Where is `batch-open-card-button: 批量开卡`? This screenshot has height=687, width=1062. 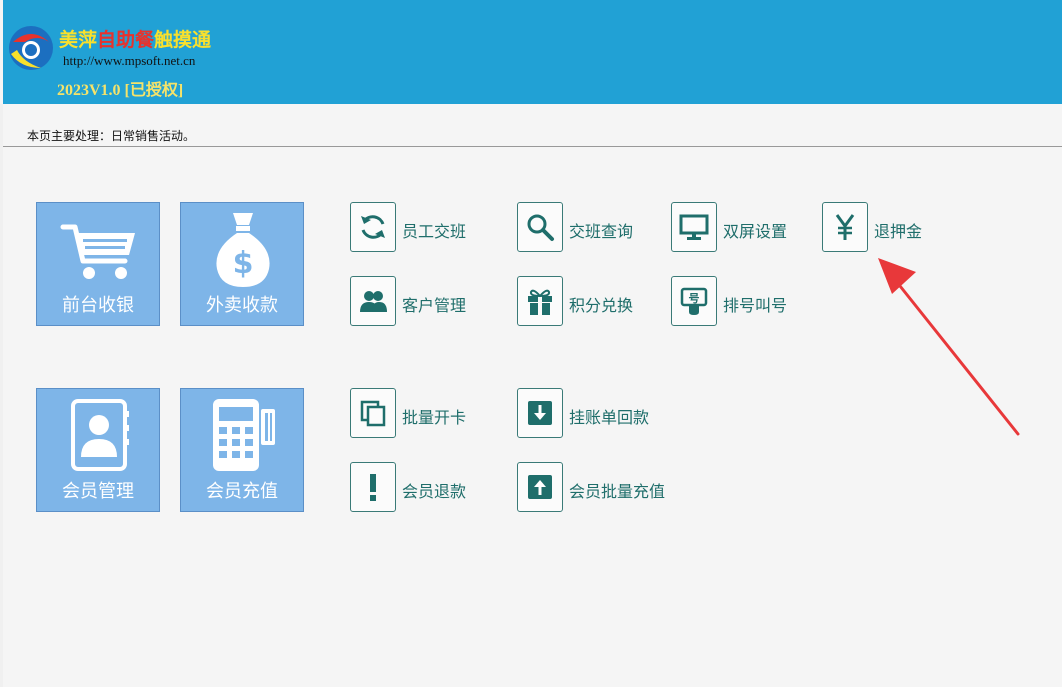
batch-open-card-button: 批量开卡 is located at coordinates (415, 414).